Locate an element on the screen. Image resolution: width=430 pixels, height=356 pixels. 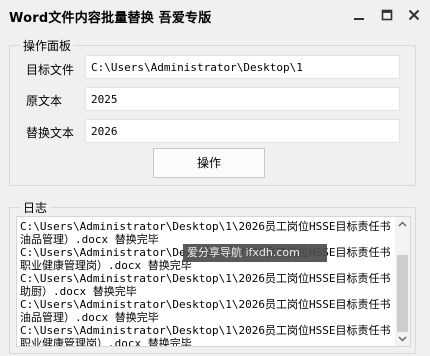
maximize-icon is located at coordinates (387, 15).